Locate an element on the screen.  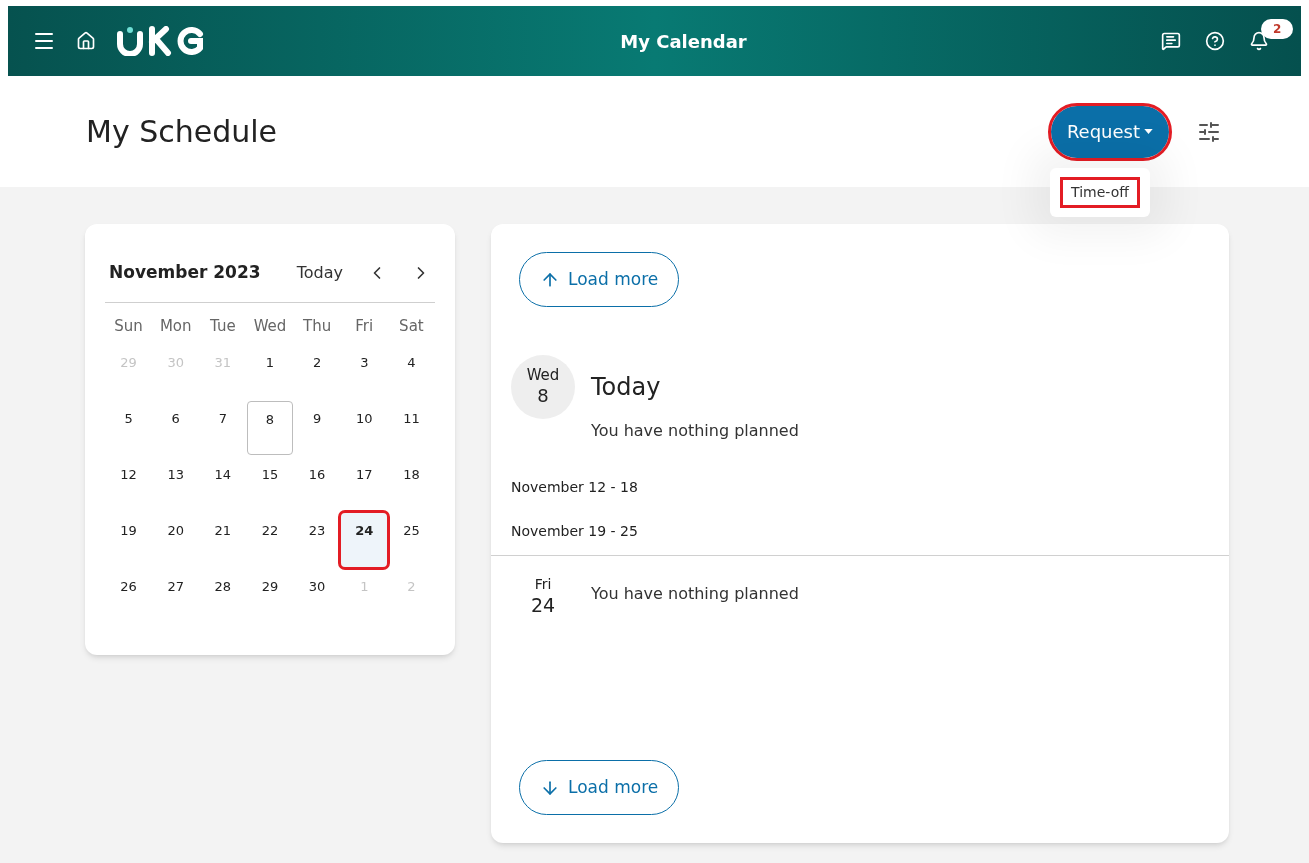
day-cell: 3 is located at coordinates (364, 372).